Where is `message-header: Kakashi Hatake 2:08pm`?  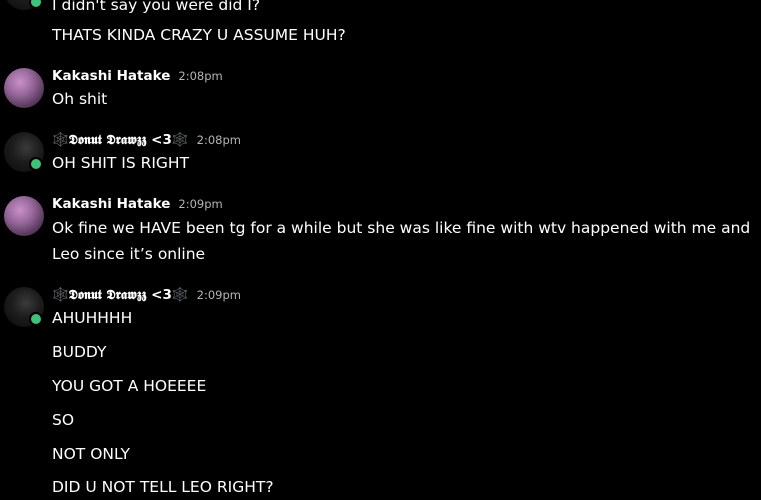
message-header: Kakashi Hatake 2:08pm is located at coordinates (137, 76).